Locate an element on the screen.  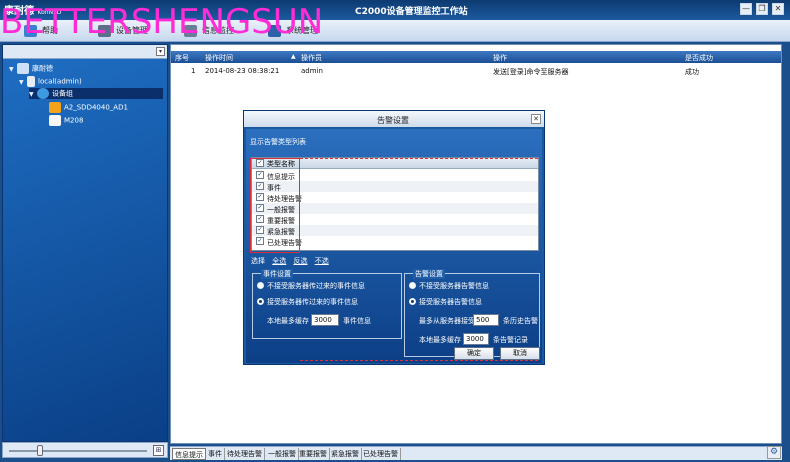
app-logo: 康耐德 KonNaD is located at coordinates (32, 9).